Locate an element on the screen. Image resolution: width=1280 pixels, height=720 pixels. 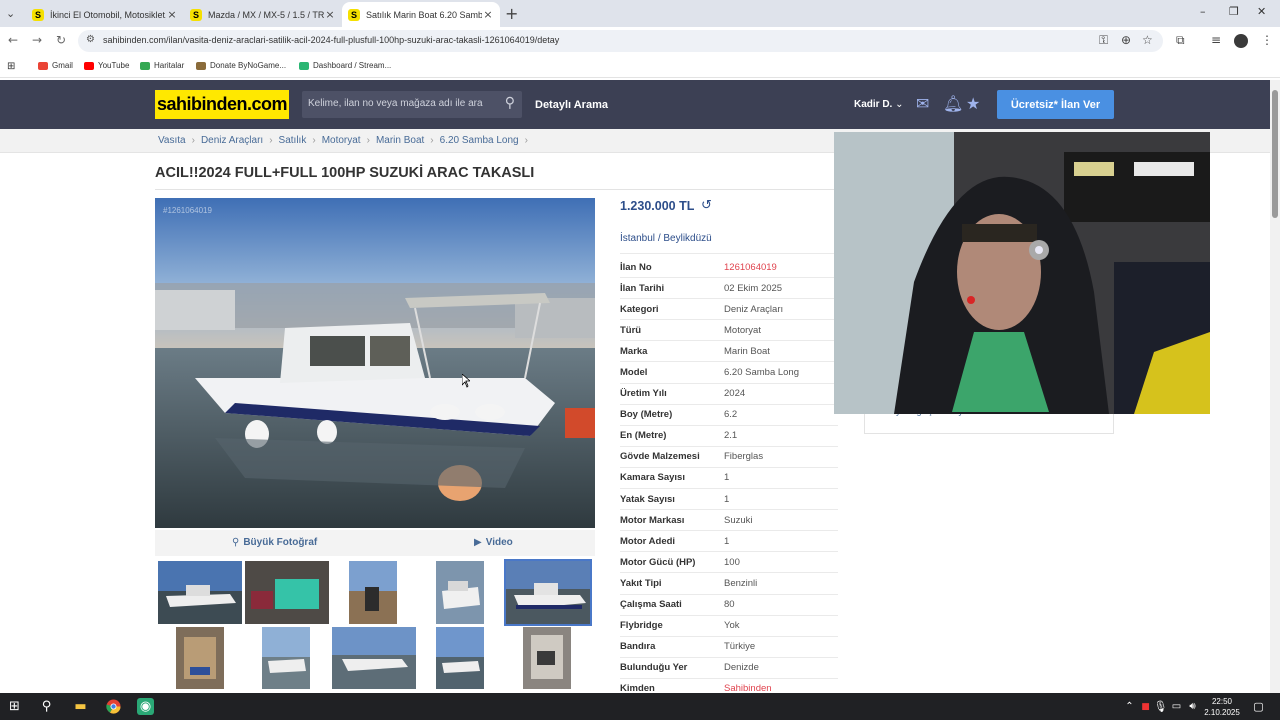
site-info-icon: ⚙ is located at coordinates (90, 39).